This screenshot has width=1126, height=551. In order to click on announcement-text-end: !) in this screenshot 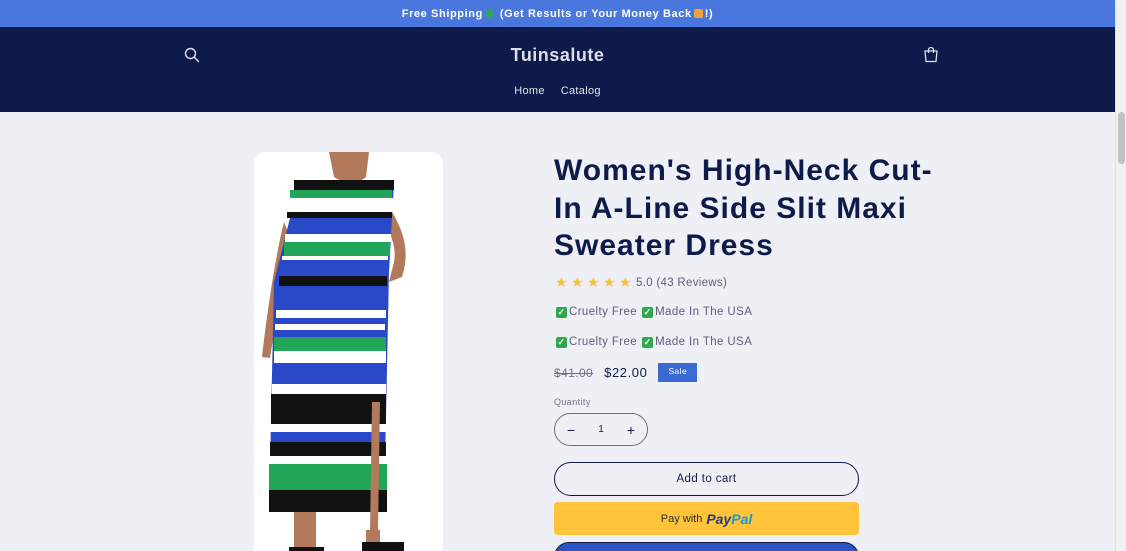, I will do `click(709, 13)`.